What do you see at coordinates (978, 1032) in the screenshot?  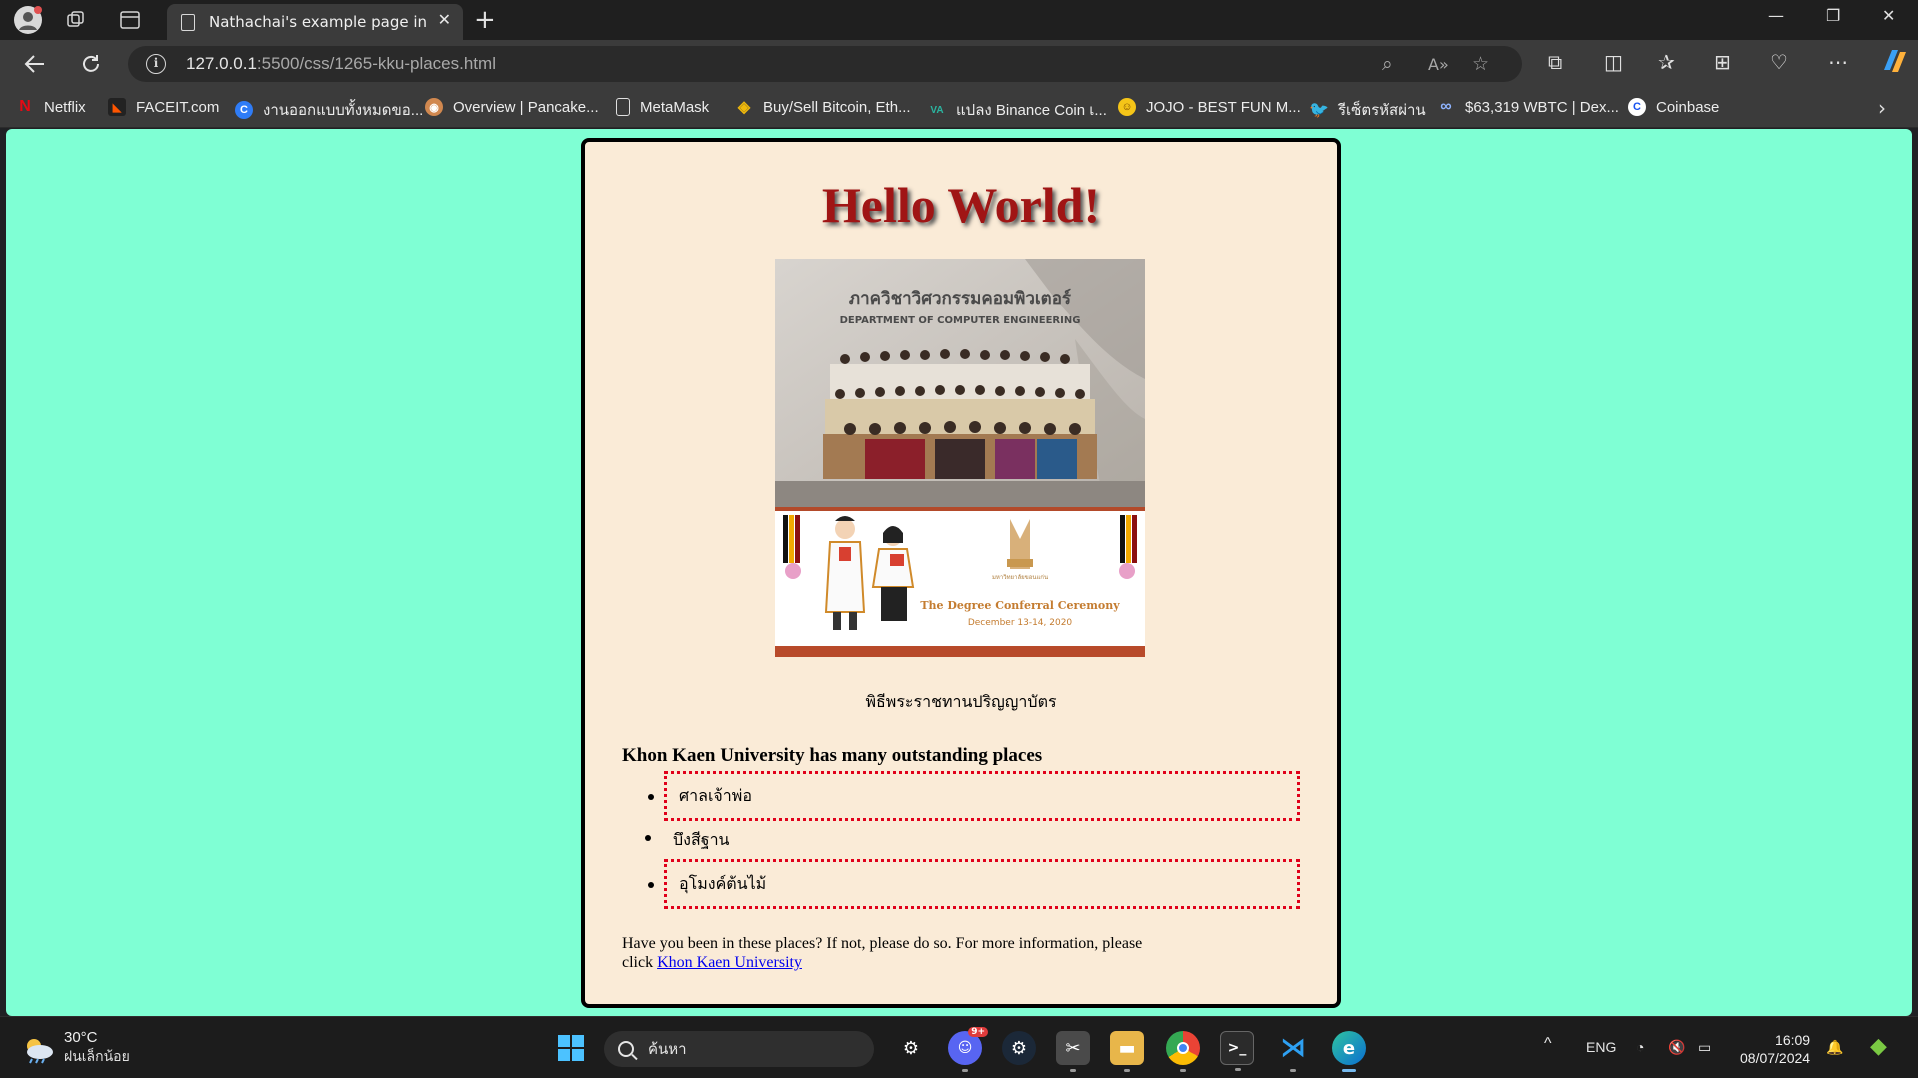 I see `discord-badge: 9+` at bounding box center [978, 1032].